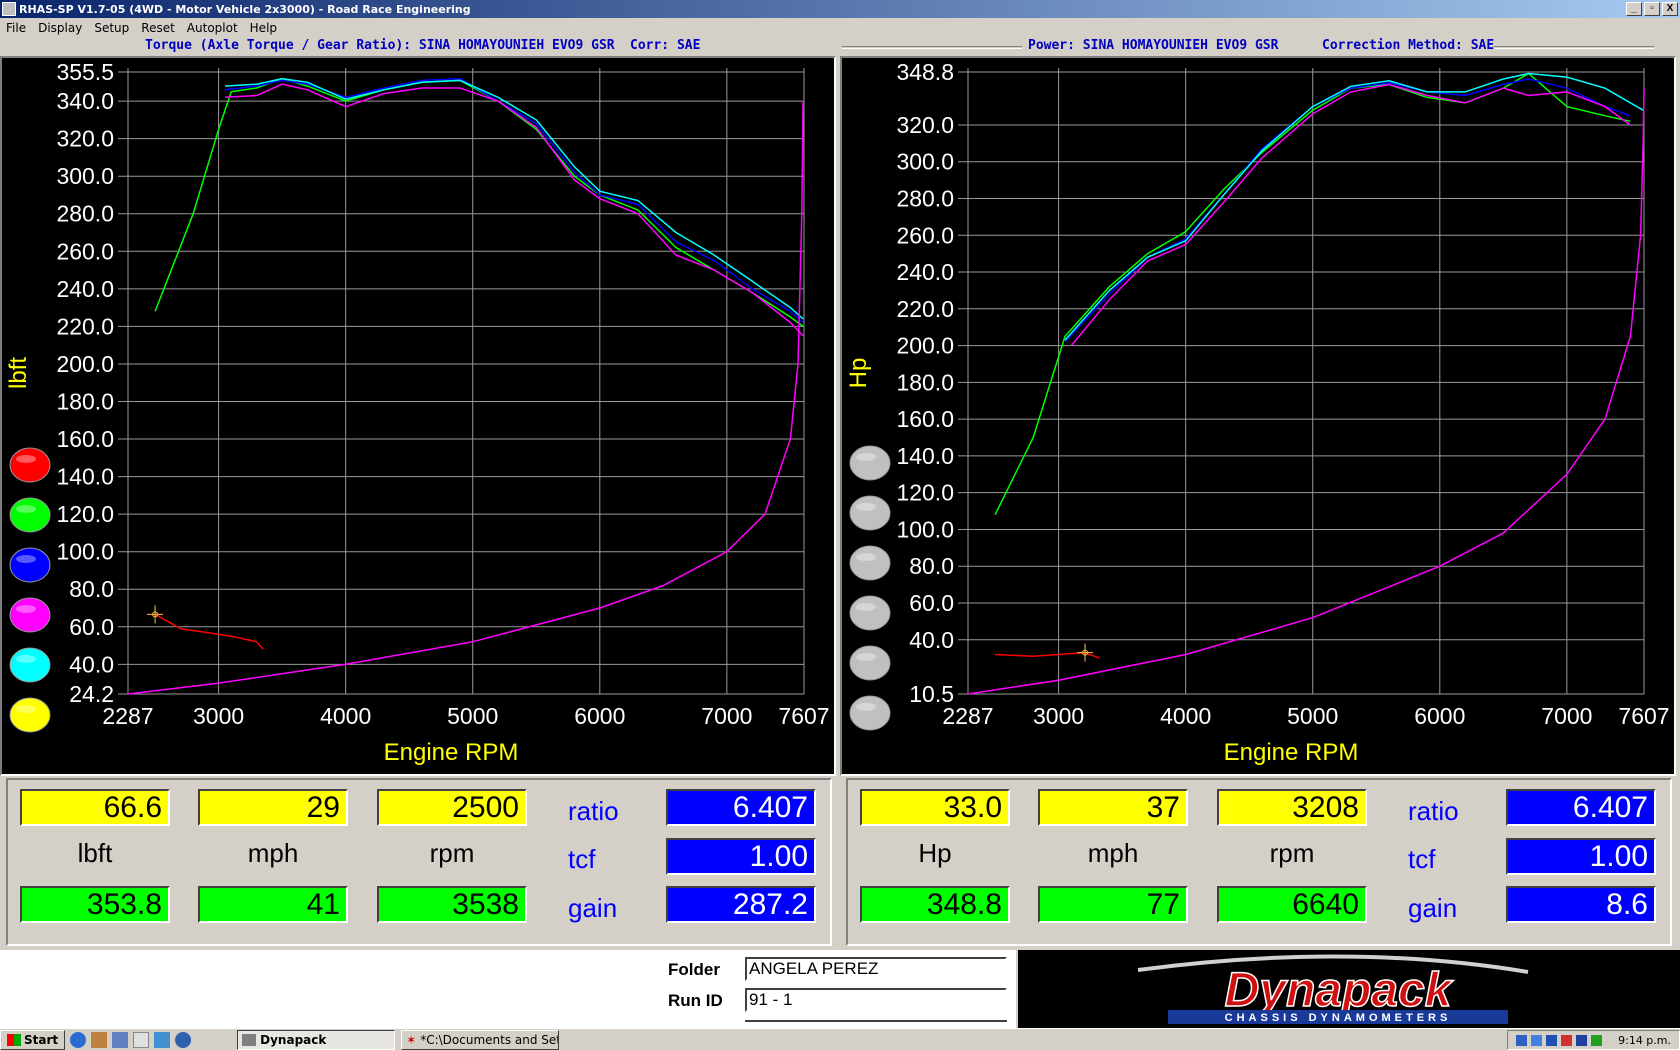 The width and height of the screenshot is (1680, 1050). What do you see at coordinates (741, 904) in the screenshot?
I see `gain-value: 287.2` at bounding box center [741, 904].